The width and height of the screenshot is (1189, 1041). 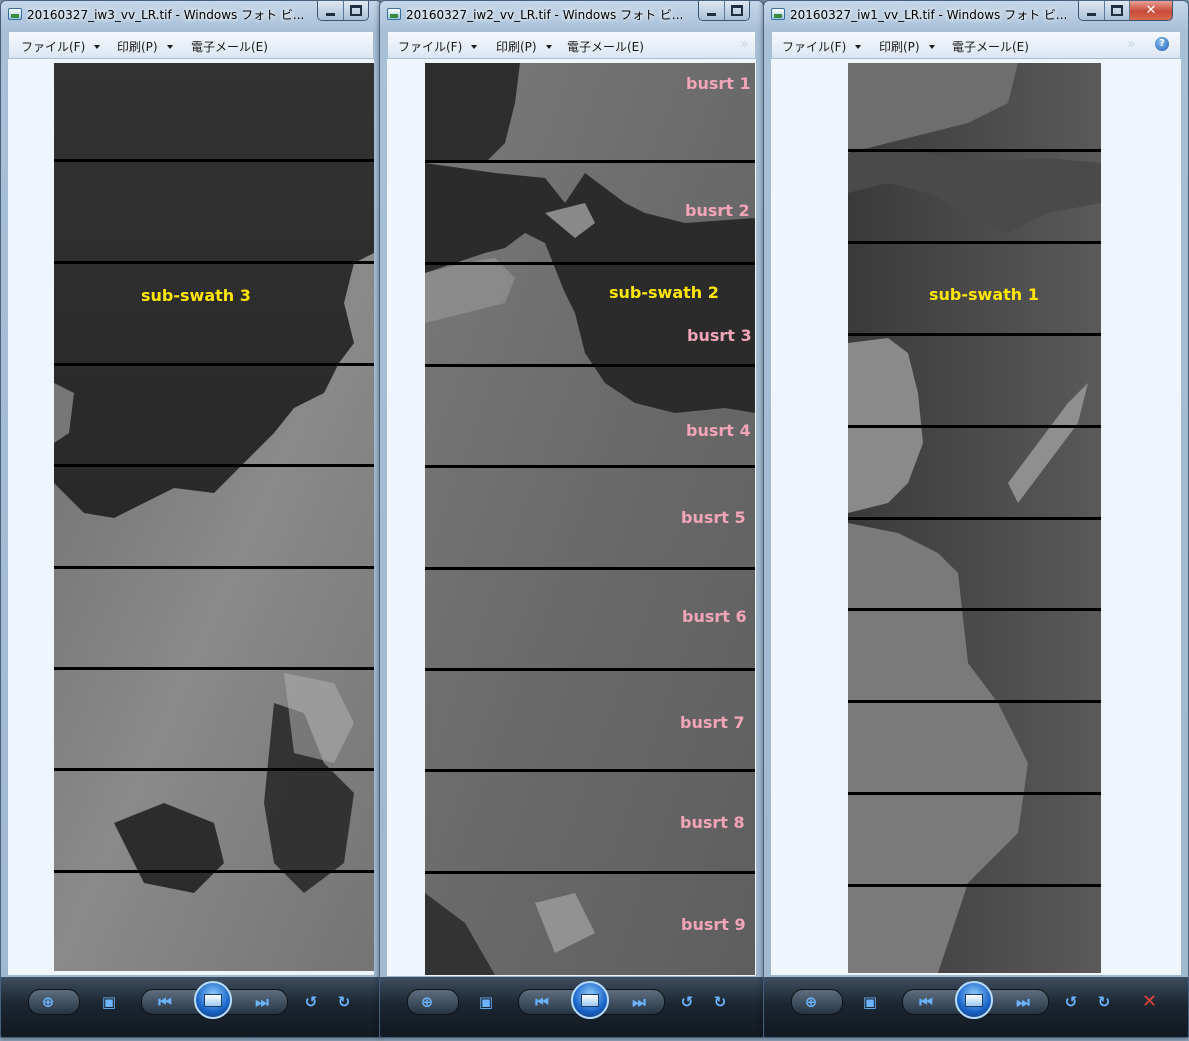 I want to click on window-controls: ✕, so click(x=1125, y=11).